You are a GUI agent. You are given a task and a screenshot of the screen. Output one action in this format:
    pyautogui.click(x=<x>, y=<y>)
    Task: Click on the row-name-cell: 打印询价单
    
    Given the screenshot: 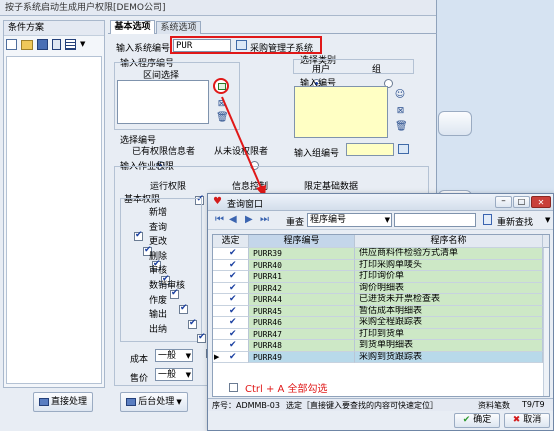 What is the action you would take?
    pyautogui.click(x=449, y=277)
    